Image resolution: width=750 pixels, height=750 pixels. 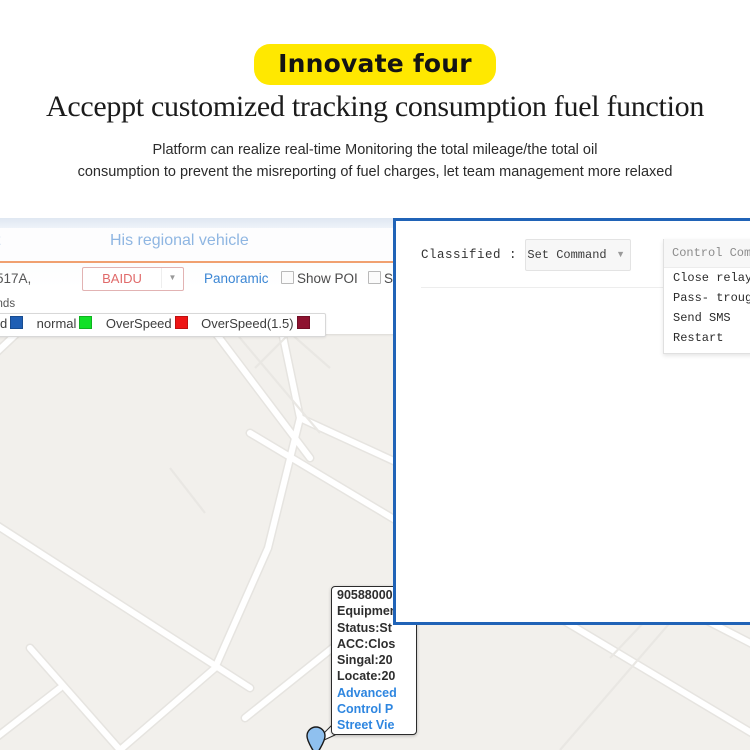 I want to click on speed-legend: owSpeed normal OverSpeed OverSpeed(1.5), so click(x=163, y=325).